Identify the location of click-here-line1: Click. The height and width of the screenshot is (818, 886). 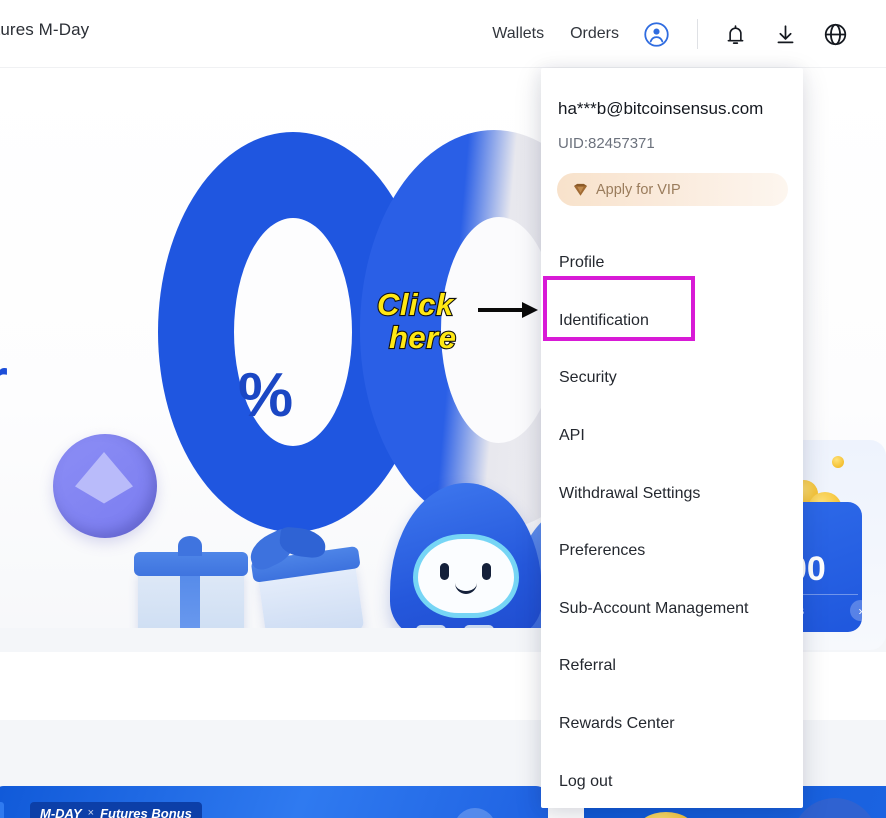
(415, 305).